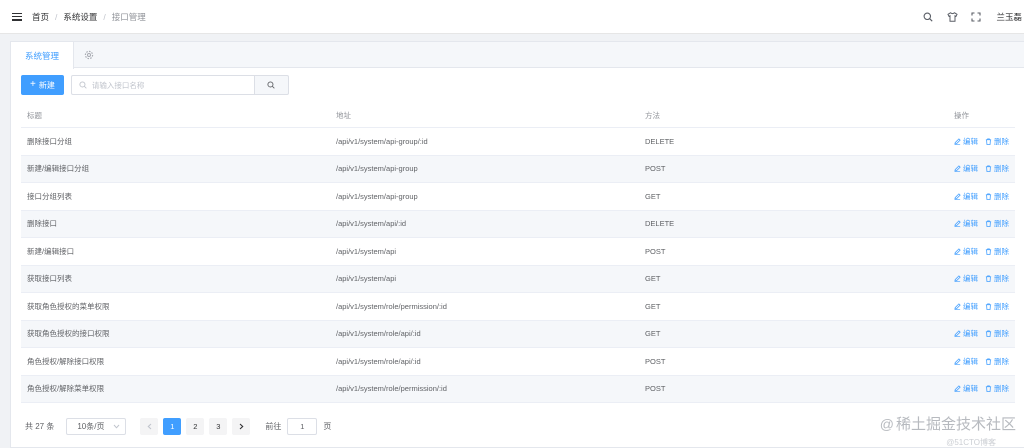 Image resolution: width=1024 pixels, height=448 pixels. Describe the element at coordinates (40, 17) in the screenshot. I see `breadcrumb-home: 首页` at that location.